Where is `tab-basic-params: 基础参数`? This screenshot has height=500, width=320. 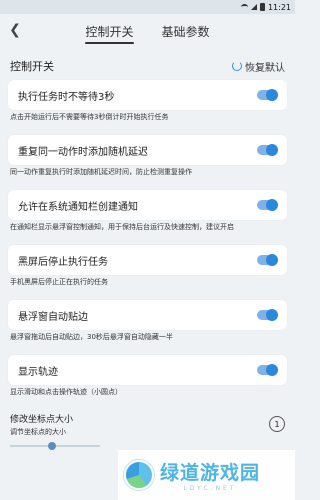 tab-basic-params: 基础参数 is located at coordinates (186, 31).